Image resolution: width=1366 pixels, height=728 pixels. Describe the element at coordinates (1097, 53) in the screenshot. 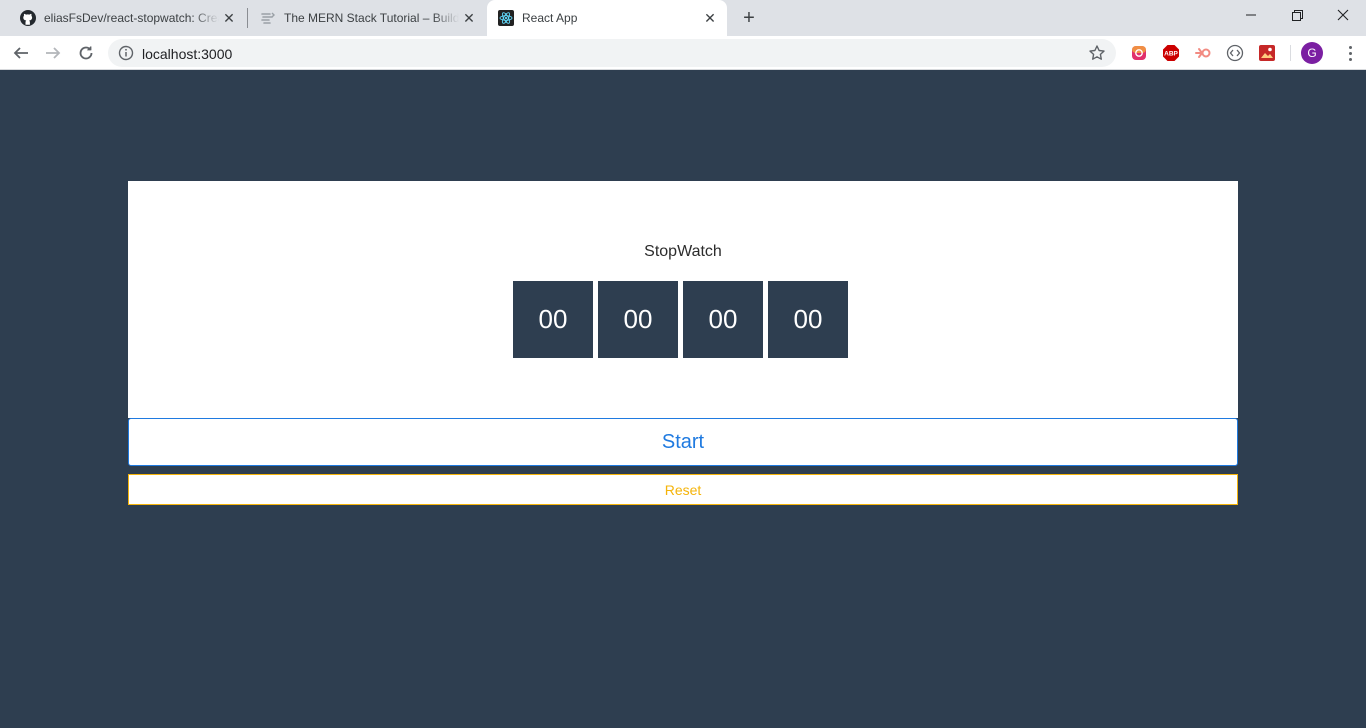

I see `bookmark-star-icon` at that location.